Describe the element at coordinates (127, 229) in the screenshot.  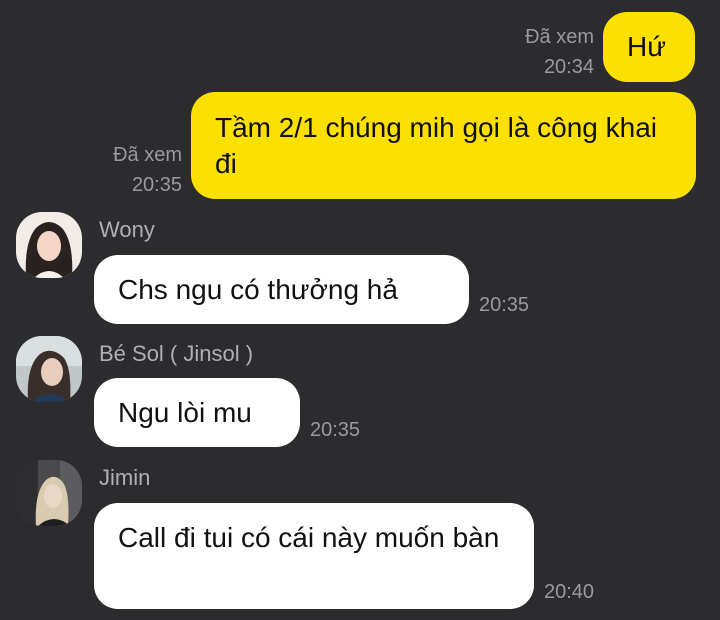
I see `sender-name: Wony` at that location.